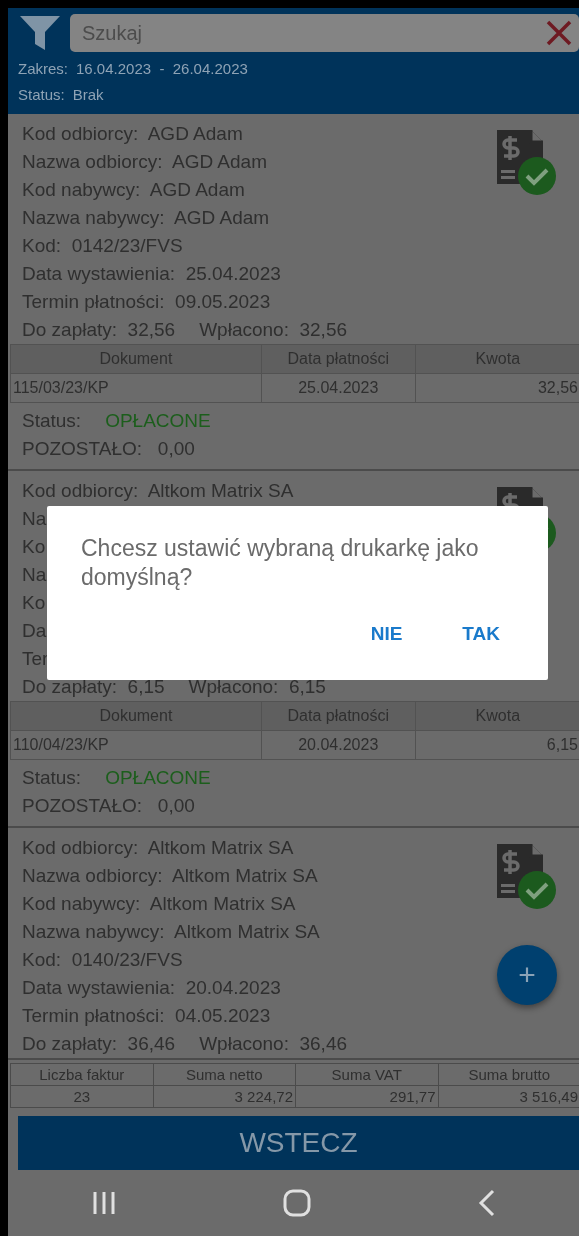 The image size is (579, 1236). Describe the element at coordinates (559, 33) in the screenshot. I see `close-icon` at that location.